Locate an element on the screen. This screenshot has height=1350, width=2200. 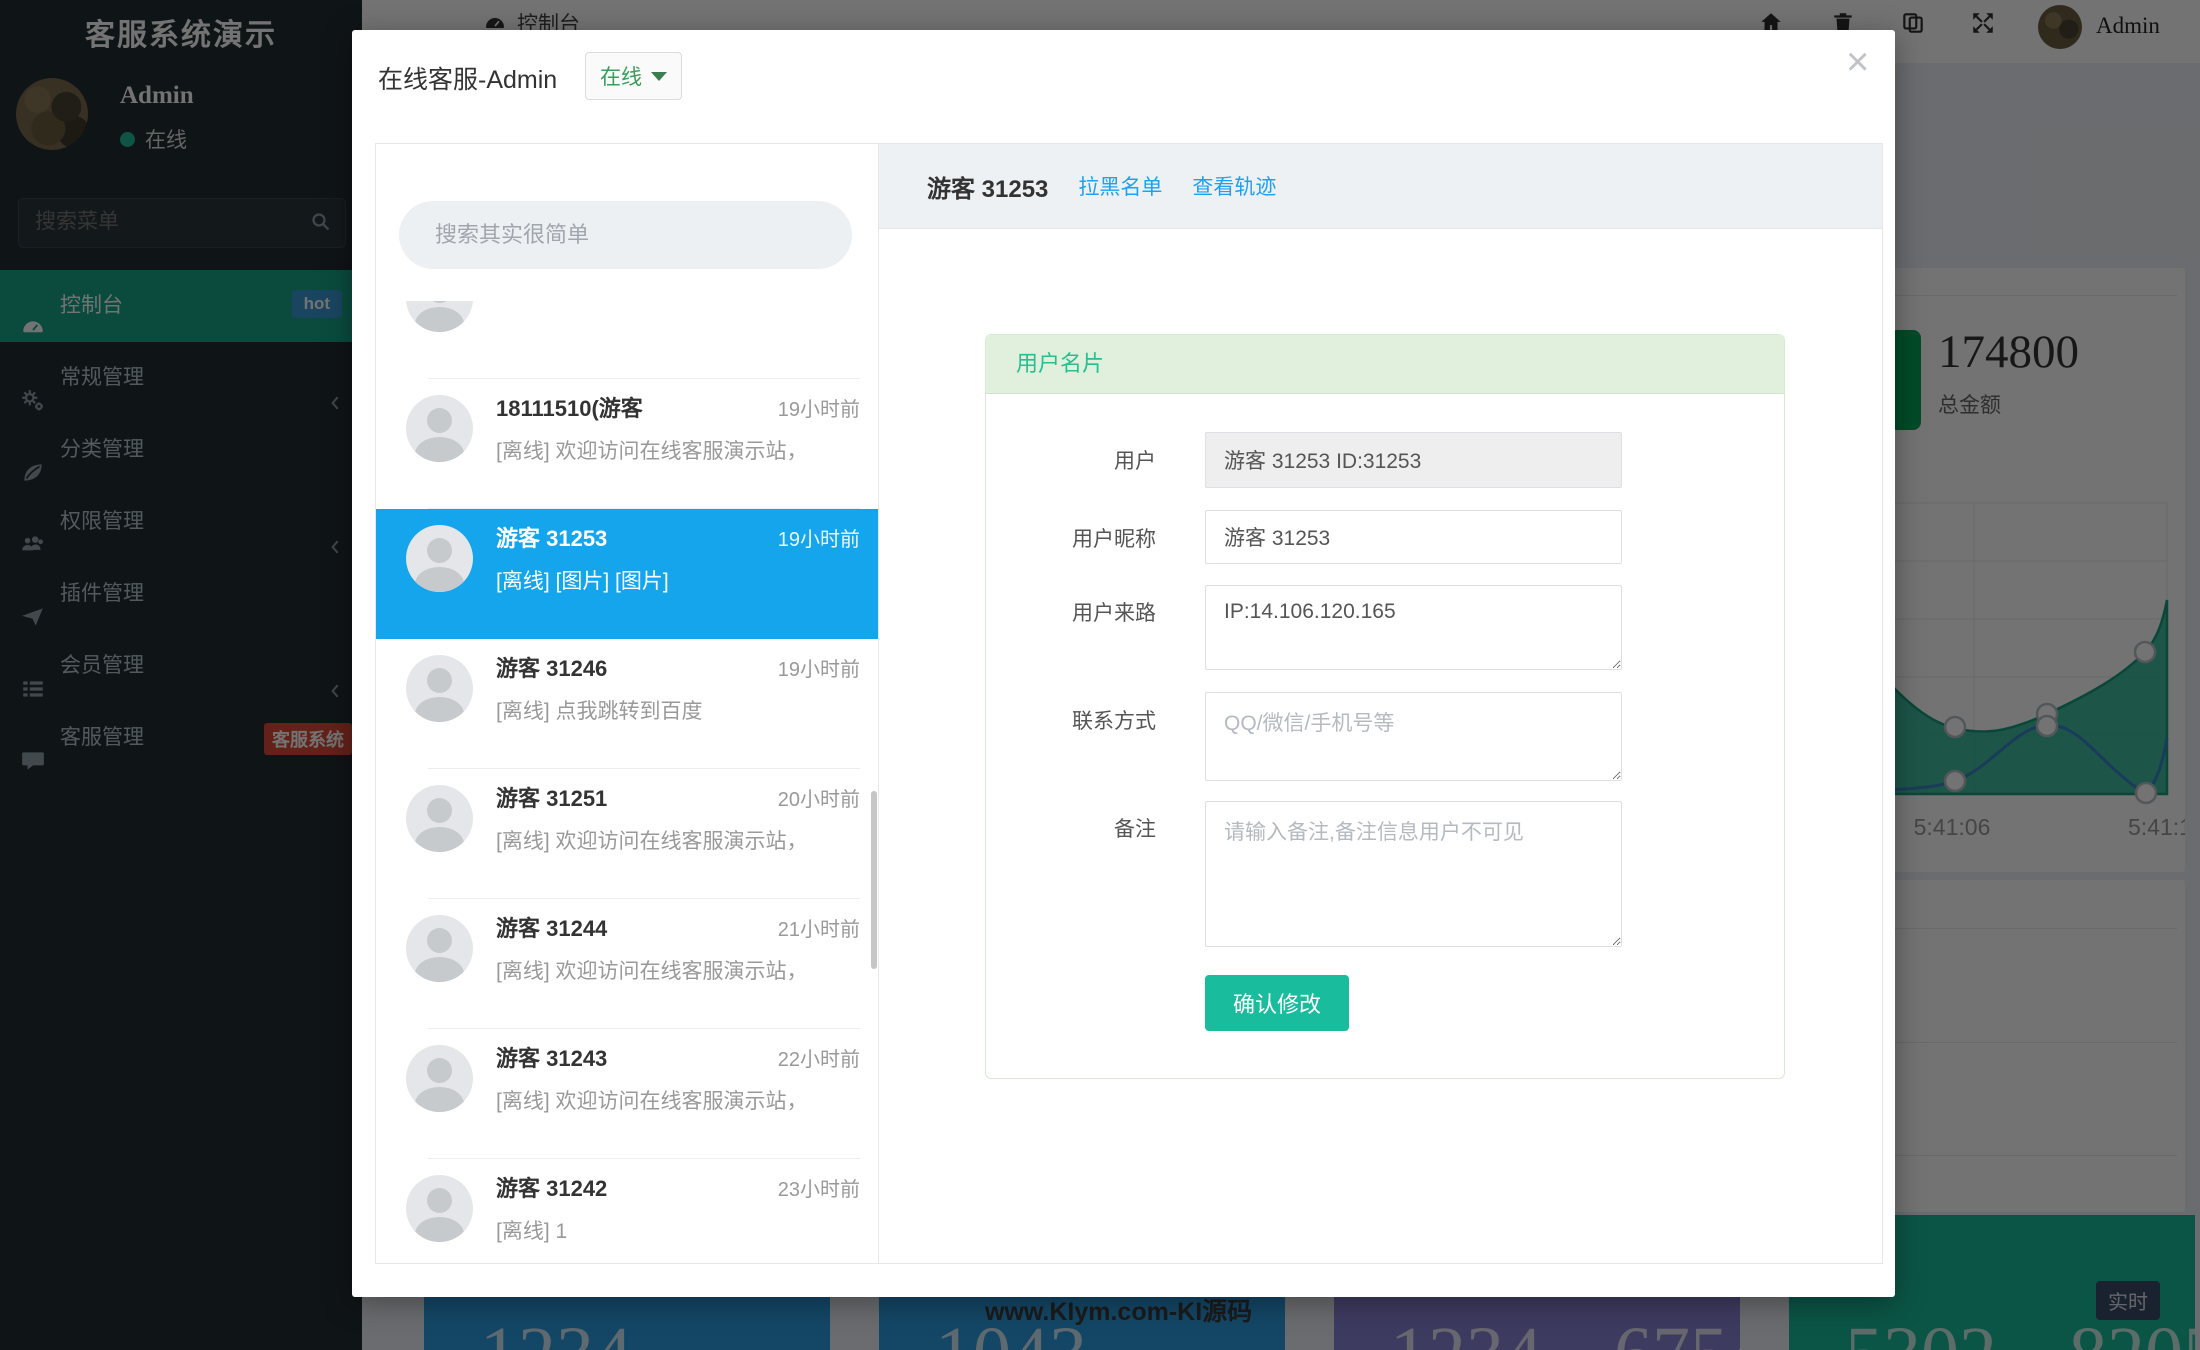
visitor-item: 游客 31251 20小时前 [离线] 欢迎访问在线客服演示站， is located at coordinates (627, 834).